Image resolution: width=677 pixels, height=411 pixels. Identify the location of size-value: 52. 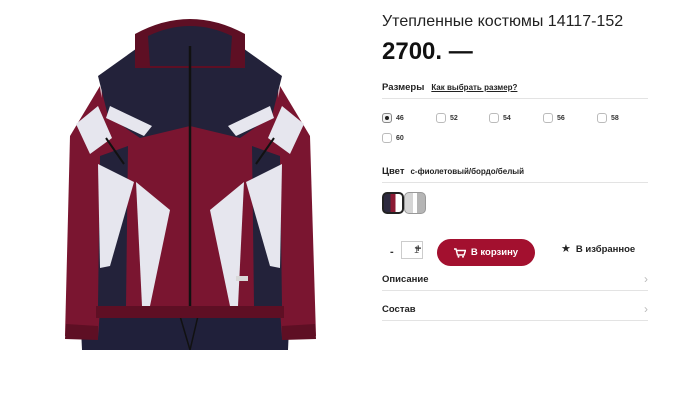
(454, 118).